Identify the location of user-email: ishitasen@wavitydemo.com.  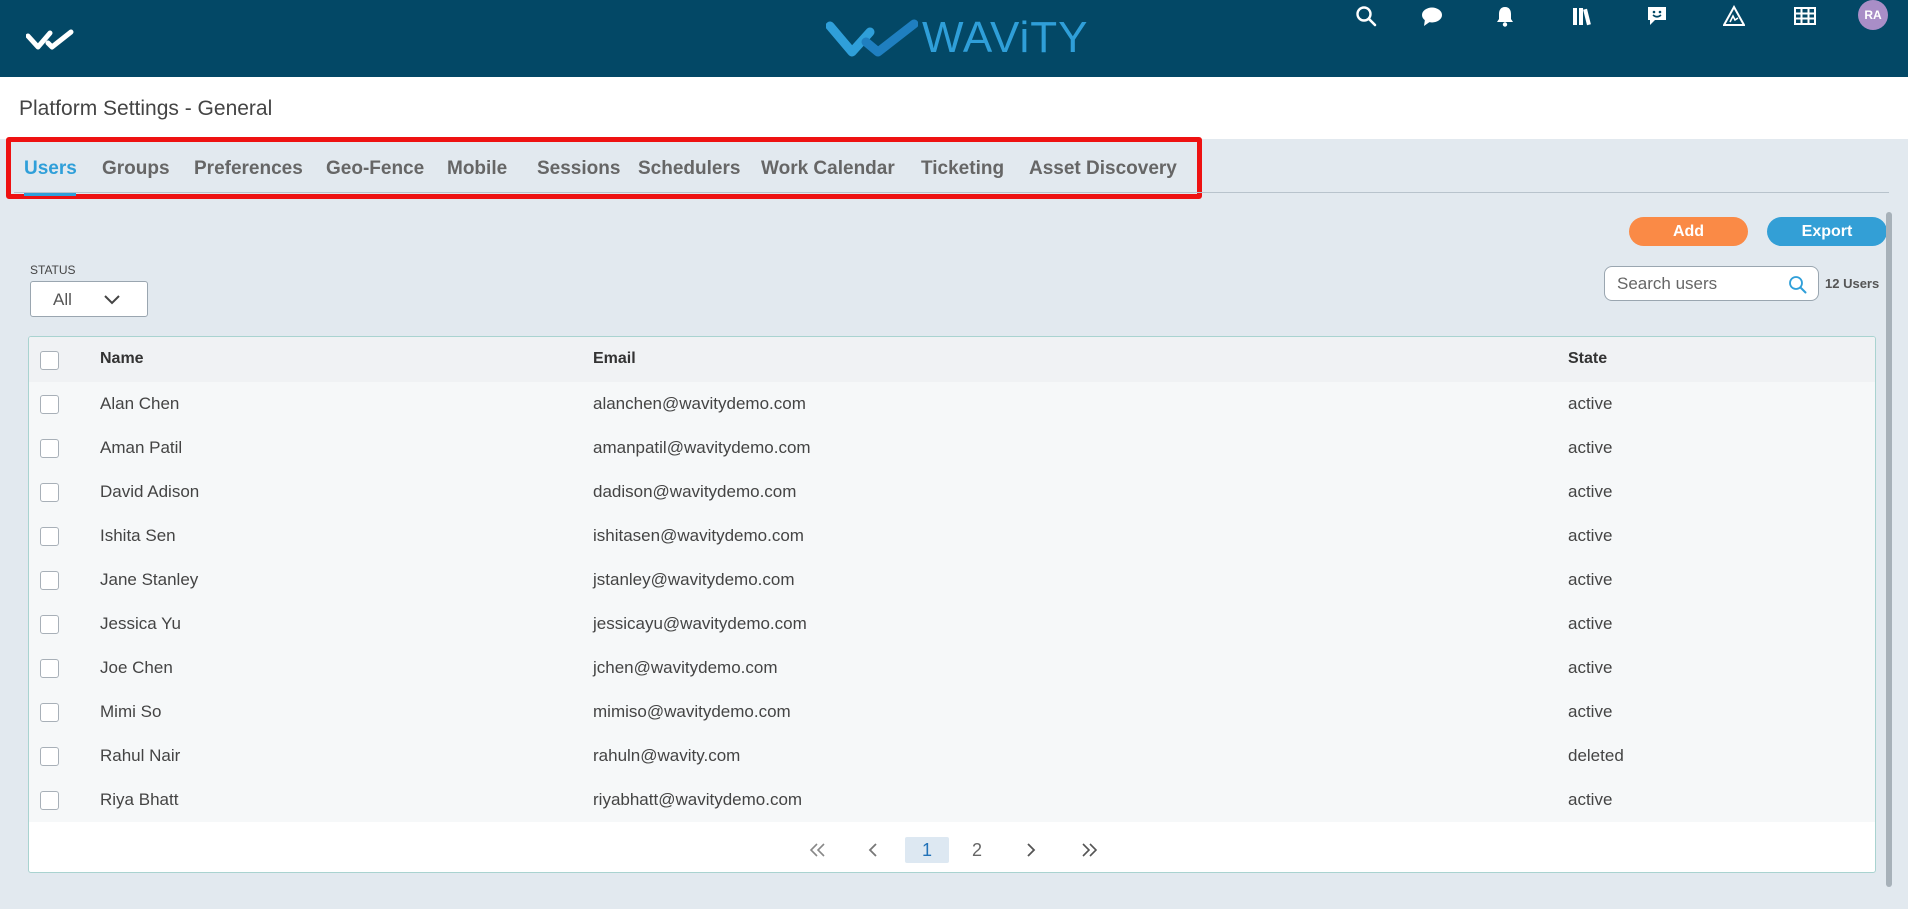
(698, 535).